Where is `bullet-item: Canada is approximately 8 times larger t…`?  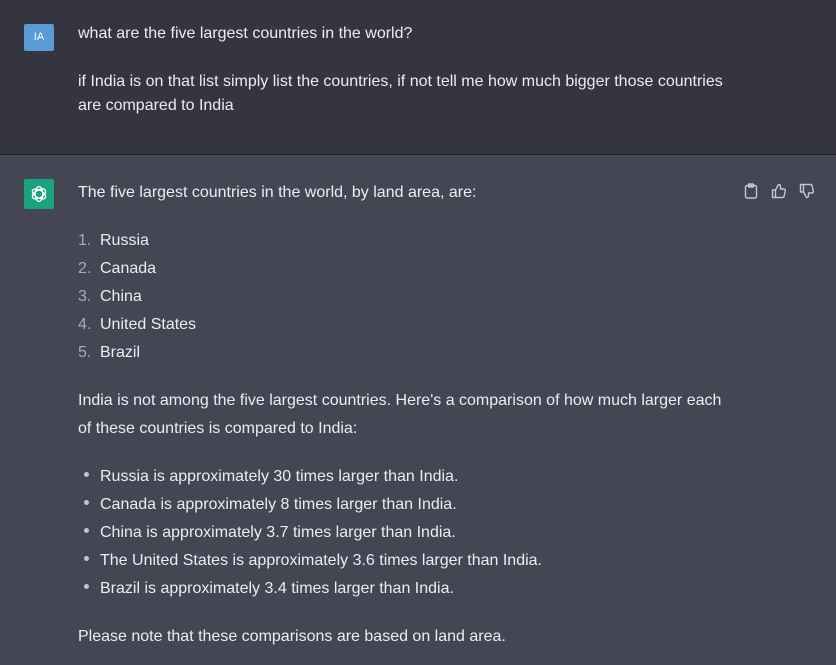
bullet-item: Canada is approximately 8 times larger t… is located at coordinates (278, 504).